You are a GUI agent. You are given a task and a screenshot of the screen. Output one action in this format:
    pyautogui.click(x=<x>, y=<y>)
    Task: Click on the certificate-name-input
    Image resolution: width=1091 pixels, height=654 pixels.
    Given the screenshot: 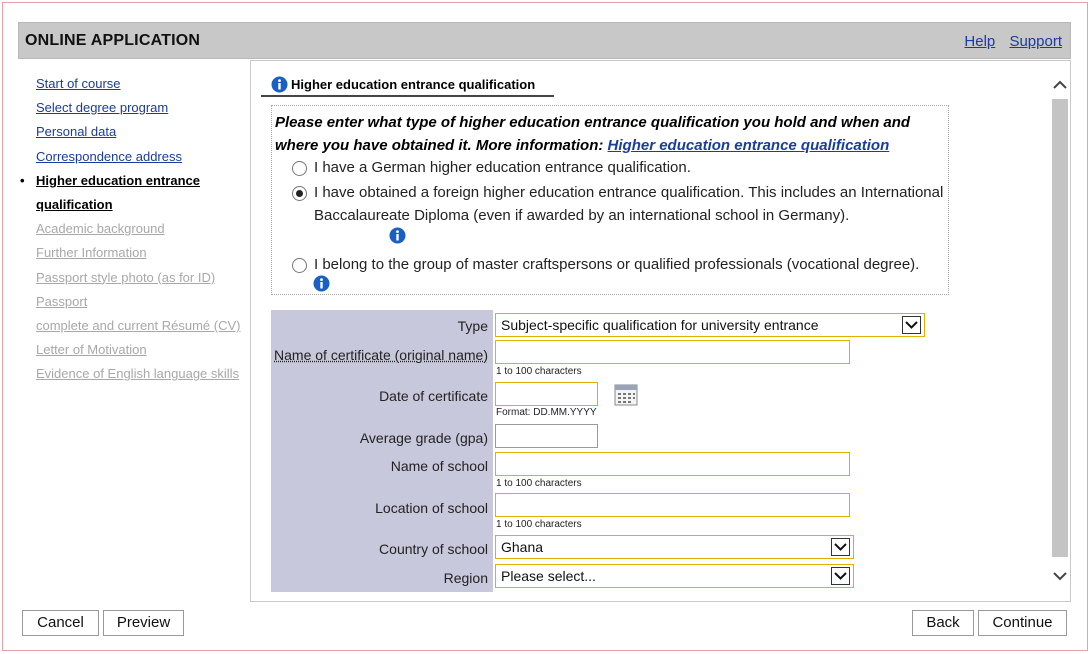 What is the action you would take?
    pyautogui.click(x=672, y=352)
    